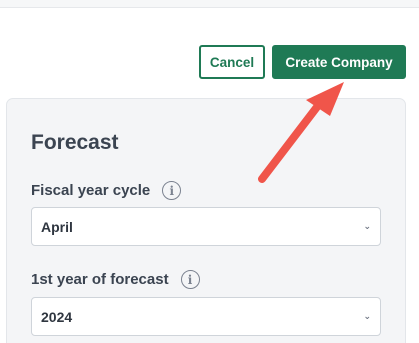 This screenshot has width=419, height=343. I want to click on first-year-of-forecast-label: 1st year of forecast i, so click(115, 279).